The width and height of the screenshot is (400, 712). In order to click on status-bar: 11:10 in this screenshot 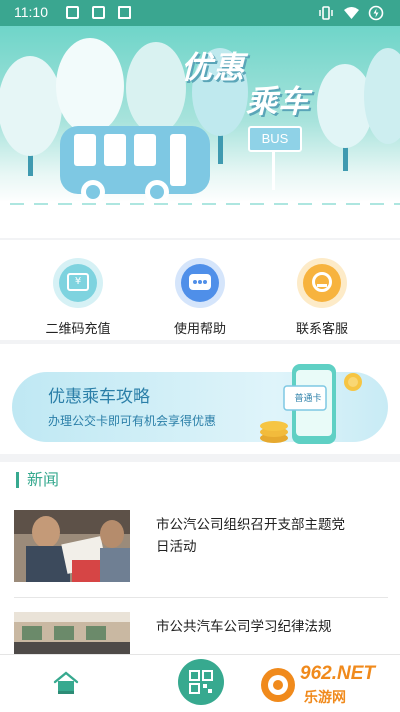, I will do `click(200, 13)`.